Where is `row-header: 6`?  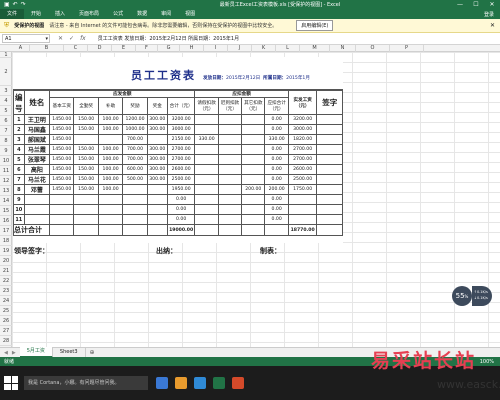
row-header: 6 is located at coordinates (6, 121).